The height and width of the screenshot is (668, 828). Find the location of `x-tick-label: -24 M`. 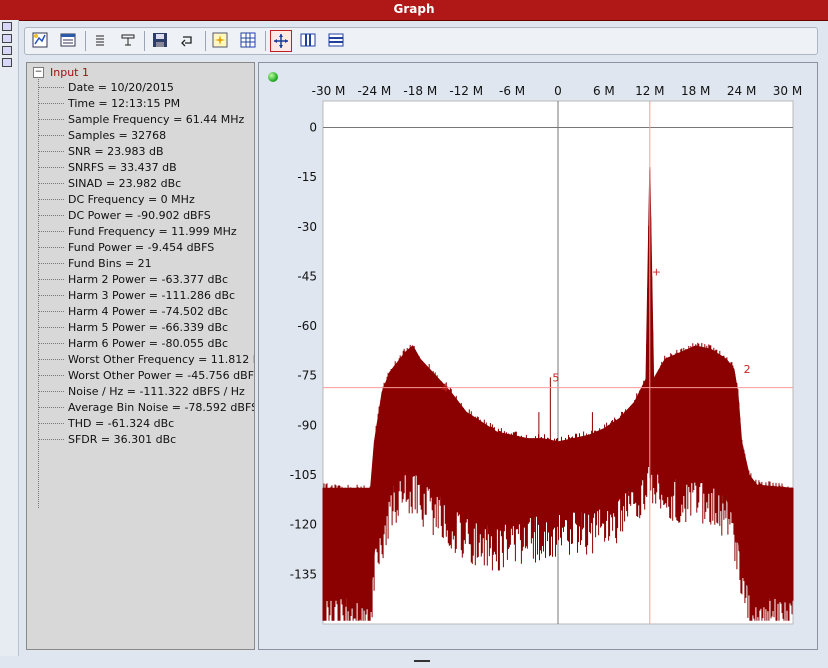

x-tick-label: -24 M is located at coordinates (375, 91).